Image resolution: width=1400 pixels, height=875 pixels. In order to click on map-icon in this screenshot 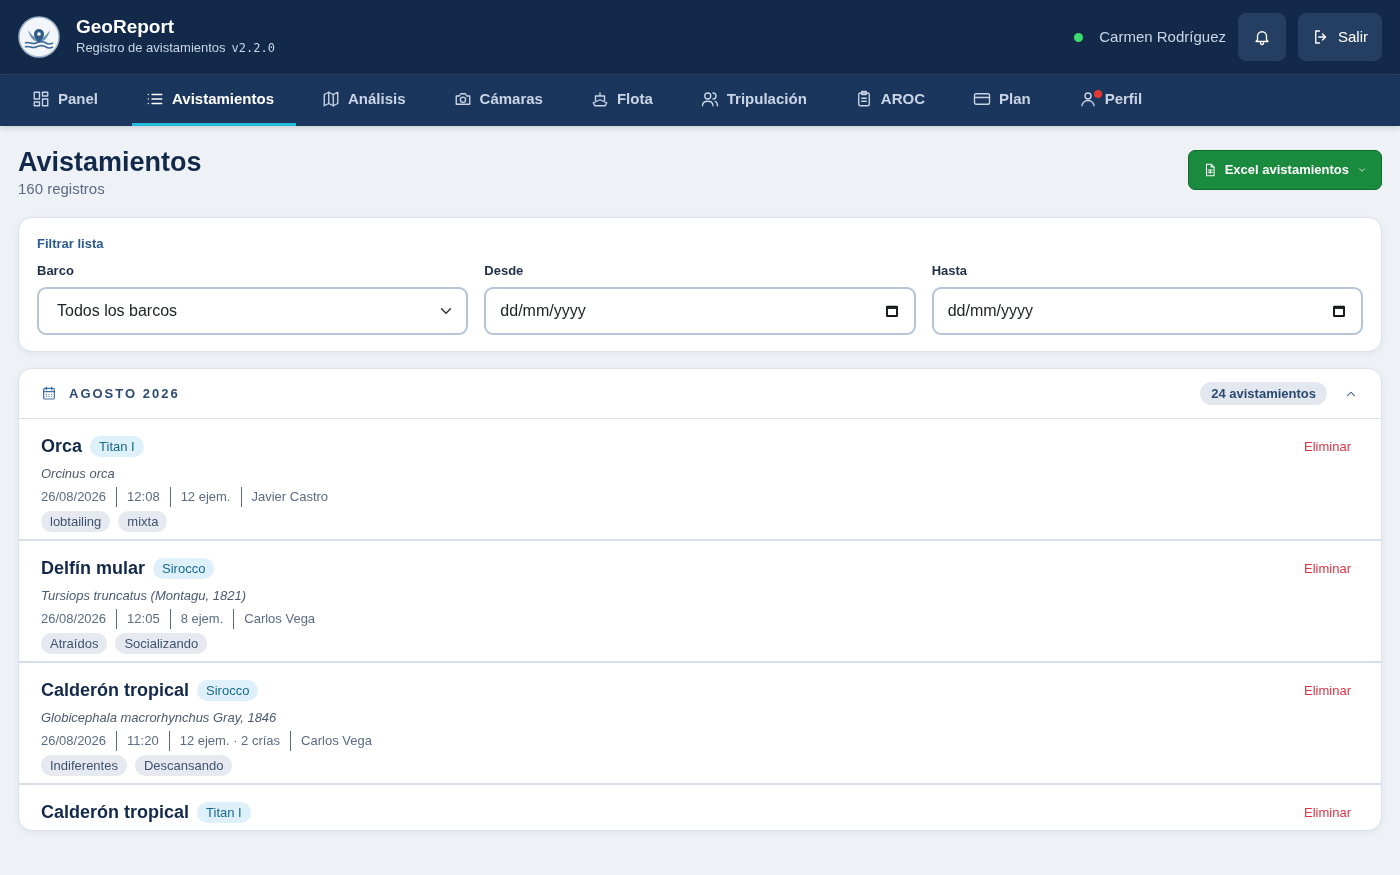, I will do `click(331, 99)`.